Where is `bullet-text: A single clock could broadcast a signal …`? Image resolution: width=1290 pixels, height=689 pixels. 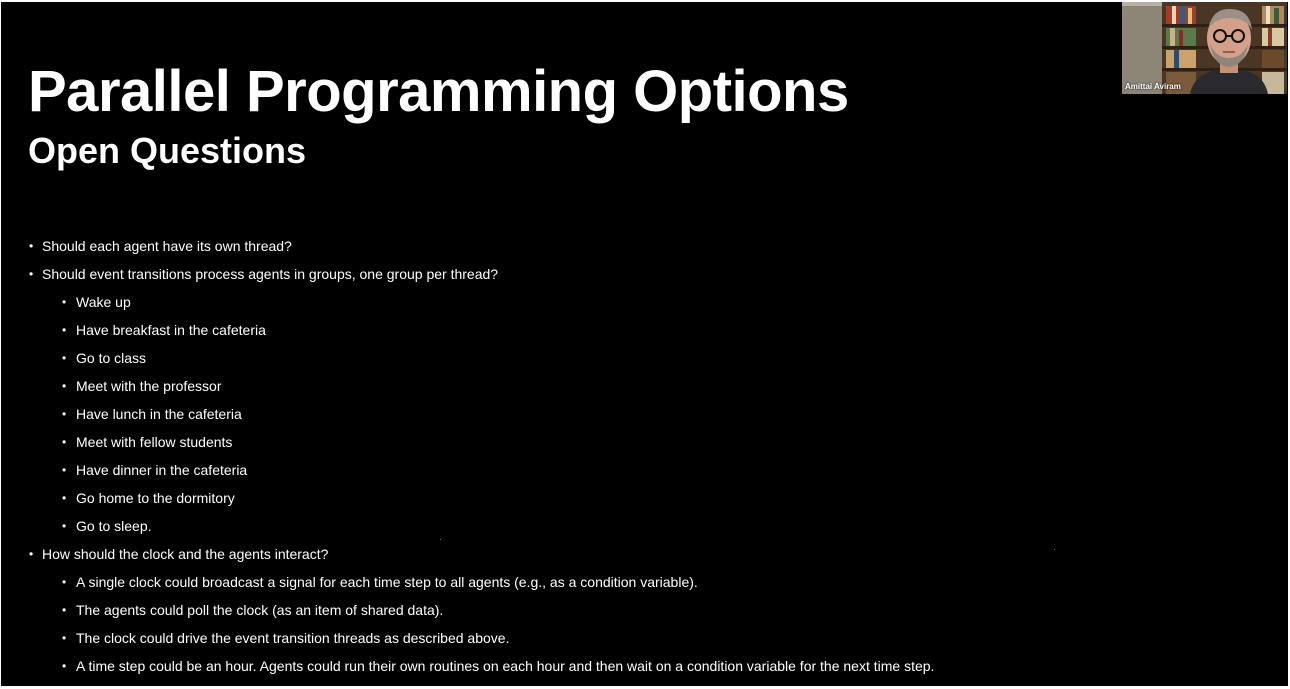 bullet-text: A single clock could broadcast a signal … is located at coordinates (387, 582).